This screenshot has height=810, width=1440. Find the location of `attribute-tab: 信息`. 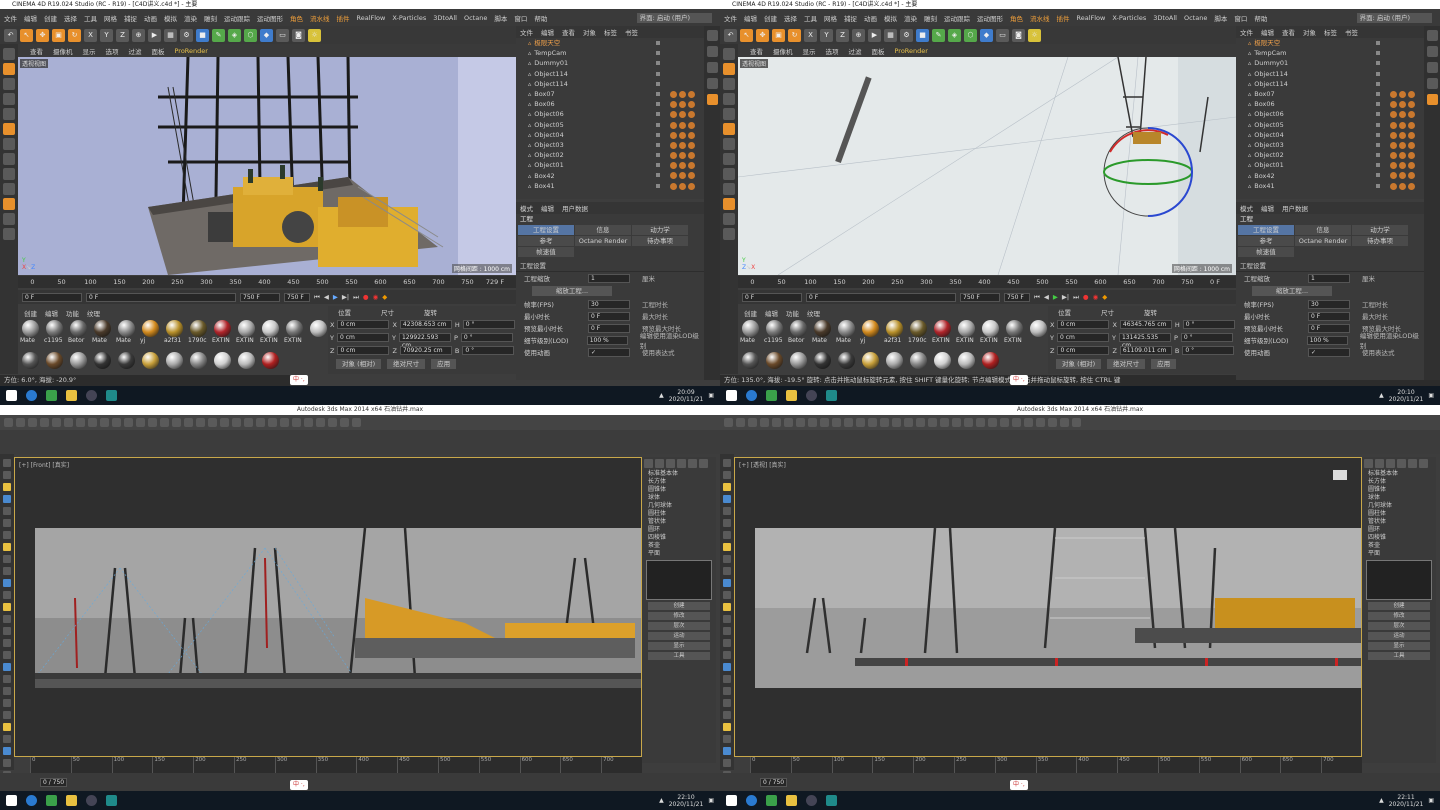

attribute-tab: 信息 is located at coordinates (1323, 230).